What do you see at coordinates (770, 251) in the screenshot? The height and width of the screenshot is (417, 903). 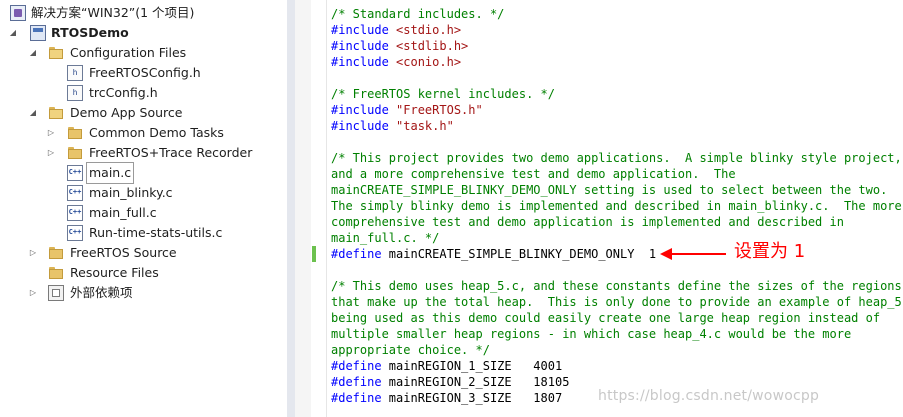 I see `annotation-text: 设置为 1` at bounding box center [770, 251].